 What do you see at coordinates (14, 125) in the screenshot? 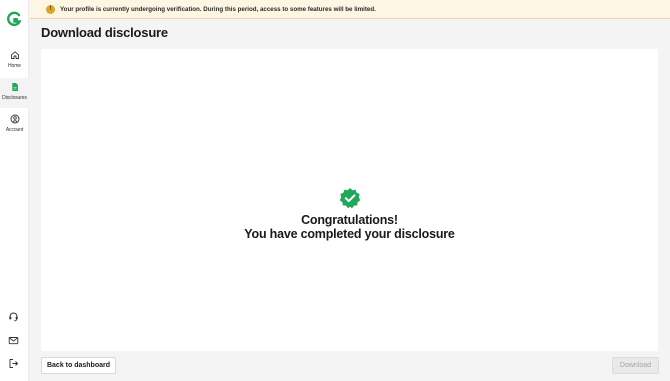
I see `sidebar-item-account: Account` at bounding box center [14, 125].